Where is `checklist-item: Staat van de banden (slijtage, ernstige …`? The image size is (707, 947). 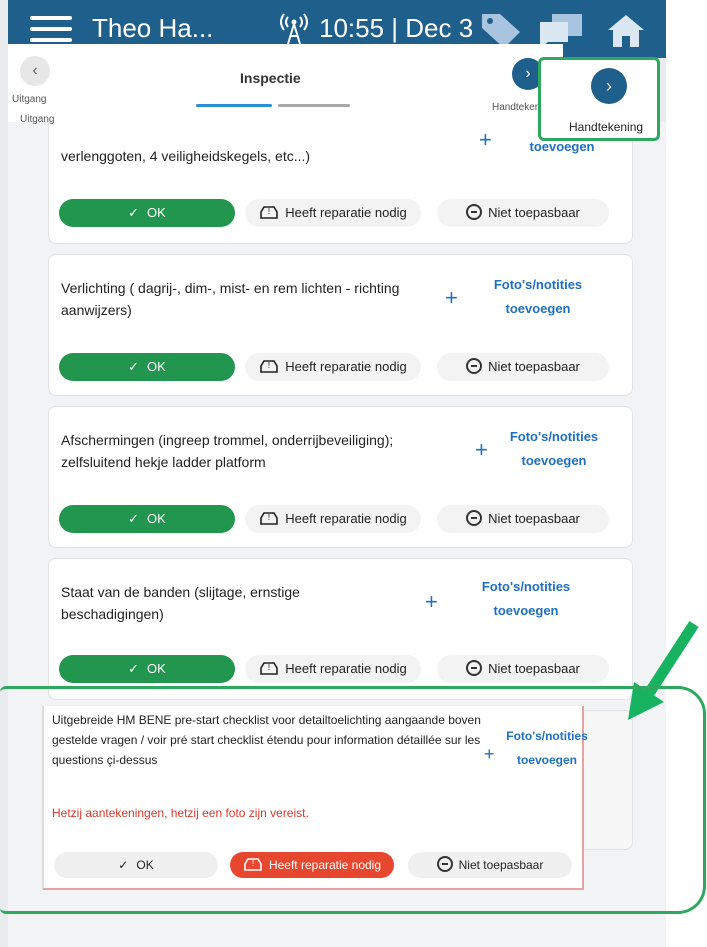 checklist-item: Staat van de banden (slijtage, ernstige … is located at coordinates (340, 629).